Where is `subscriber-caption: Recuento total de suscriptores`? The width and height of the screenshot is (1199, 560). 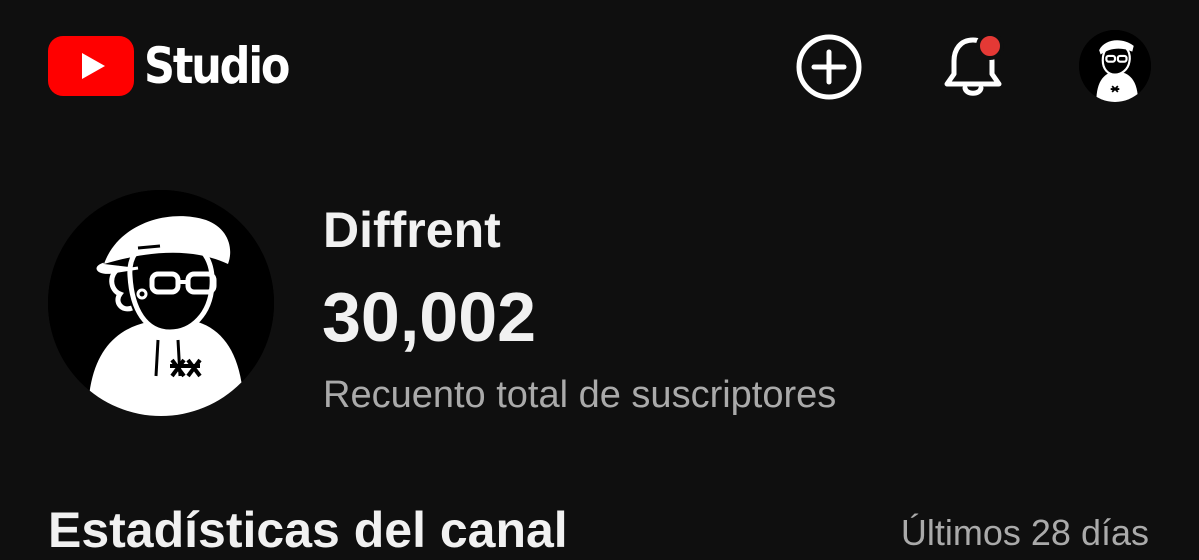
subscriber-caption: Recuento total de suscriptores is located at coordinates (580, 395).